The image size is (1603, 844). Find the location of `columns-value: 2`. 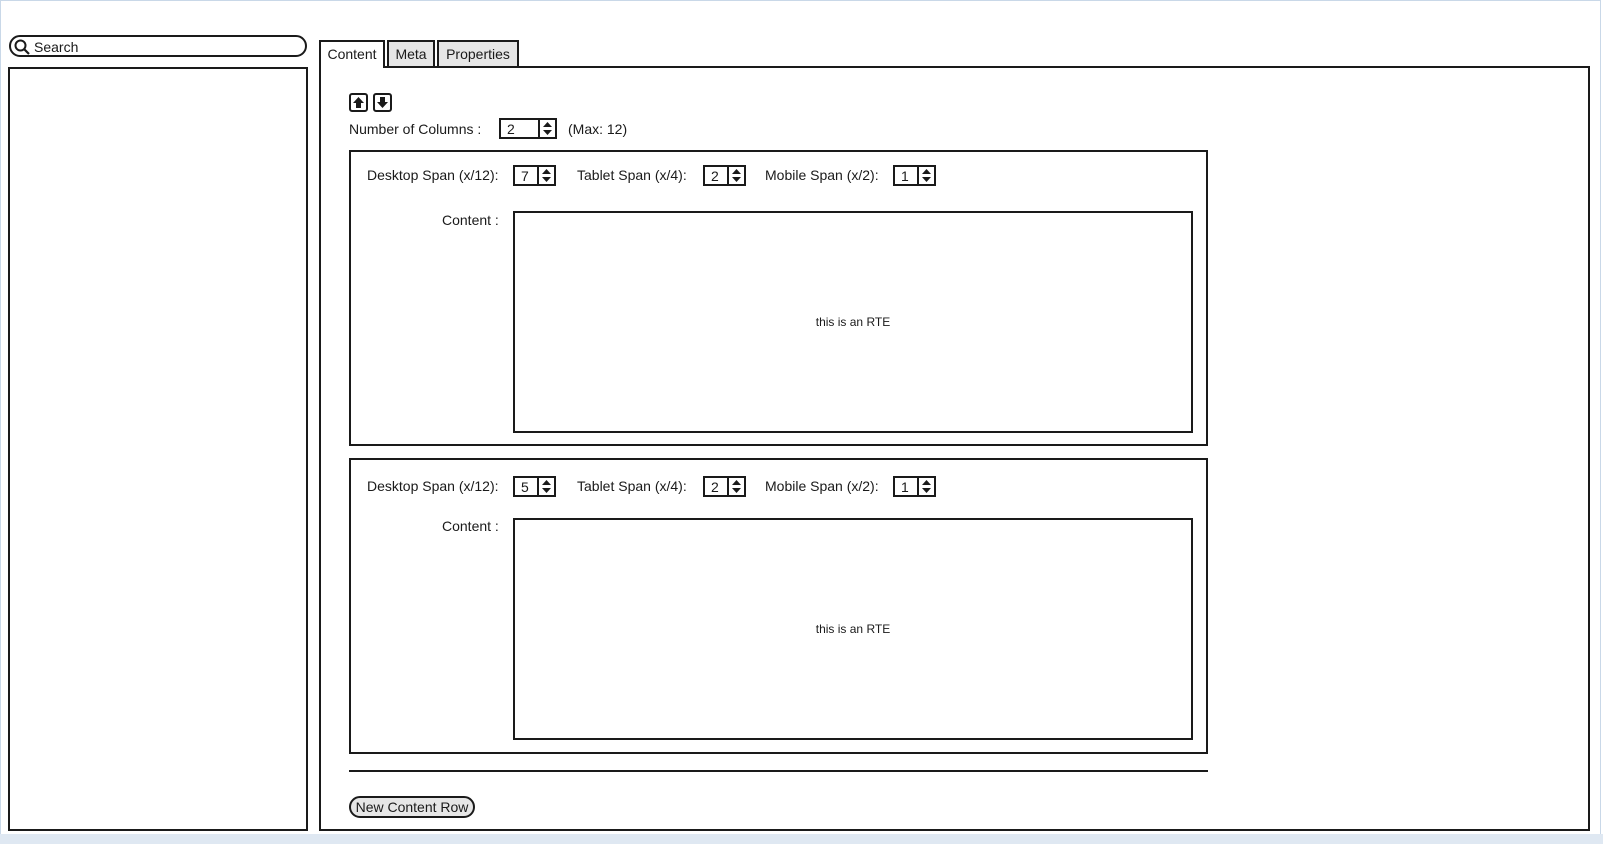

columns-value: 2 is located at coordinates (511, 129).